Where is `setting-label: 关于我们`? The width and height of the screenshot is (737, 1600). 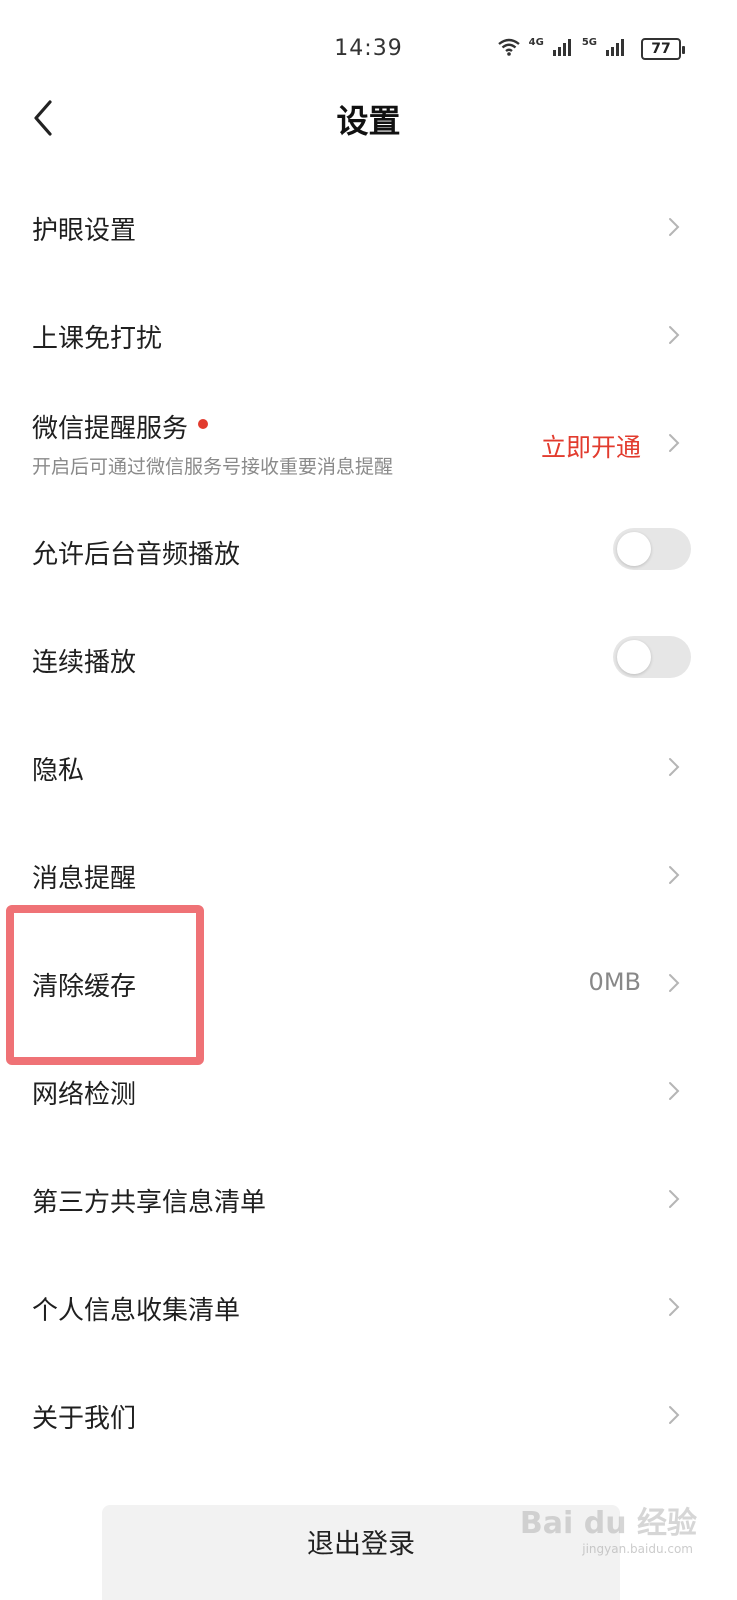 setting-label: 关于我们 is located at coordinates (84, 1419).